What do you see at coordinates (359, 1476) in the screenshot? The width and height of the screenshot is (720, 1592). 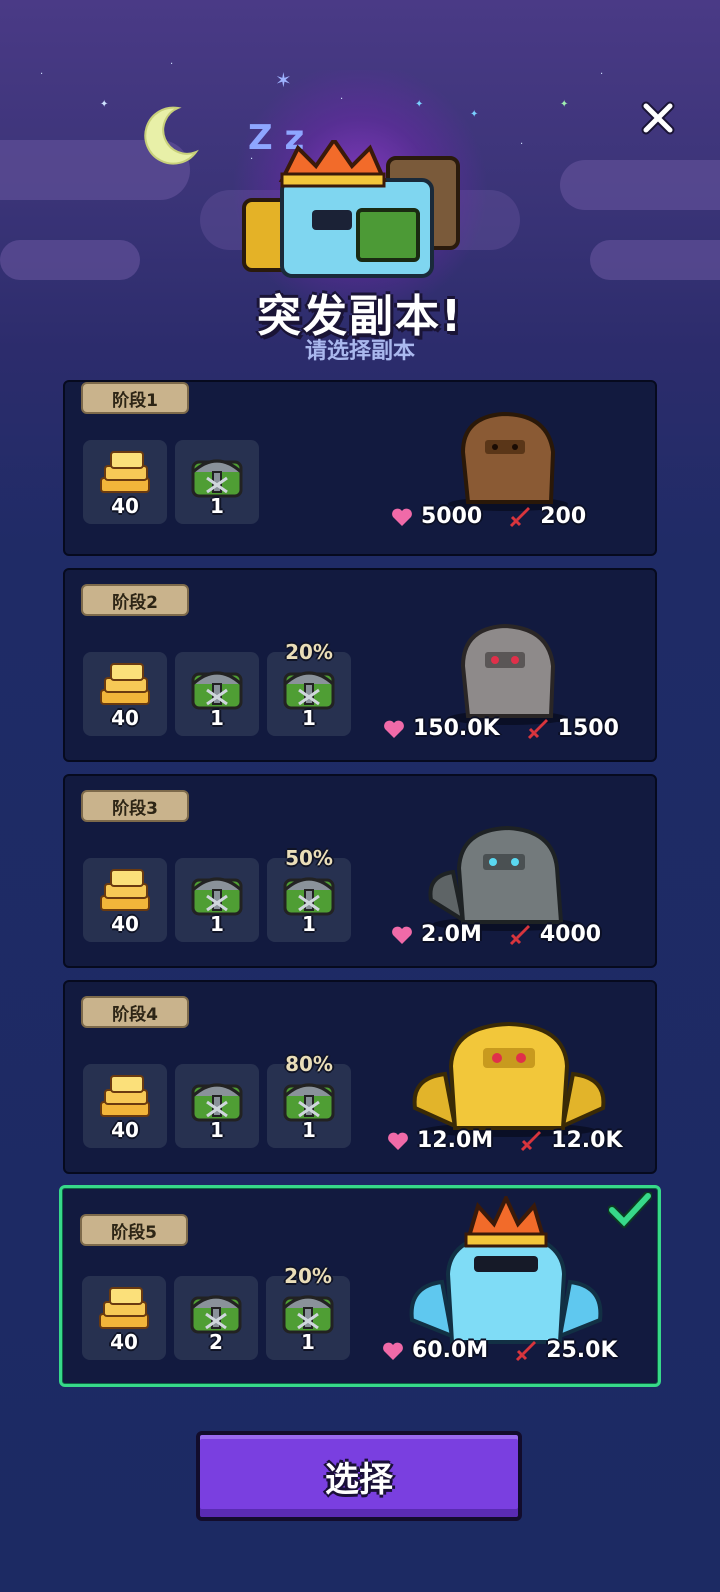 I see `select-button: 选择` at bounding box center [359, 1476].